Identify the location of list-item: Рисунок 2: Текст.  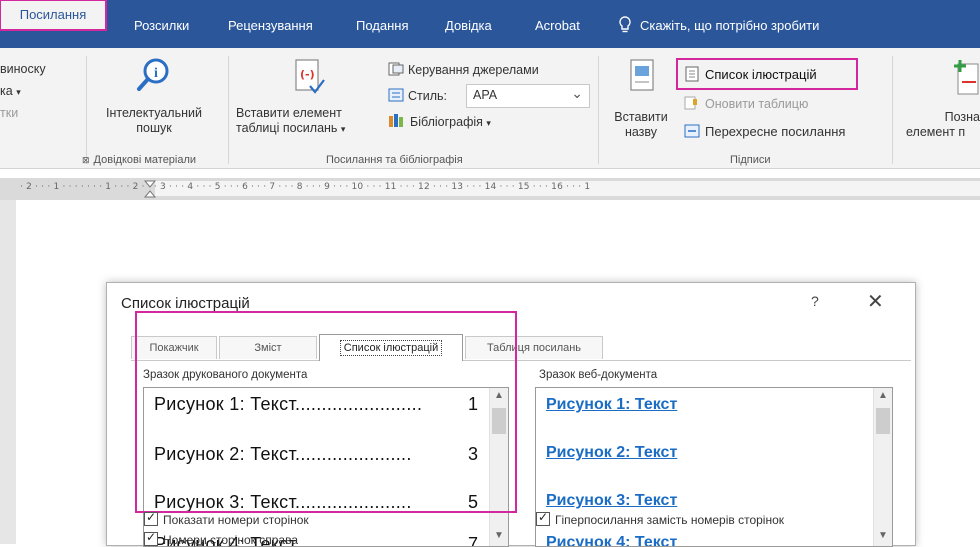
(611, 453).